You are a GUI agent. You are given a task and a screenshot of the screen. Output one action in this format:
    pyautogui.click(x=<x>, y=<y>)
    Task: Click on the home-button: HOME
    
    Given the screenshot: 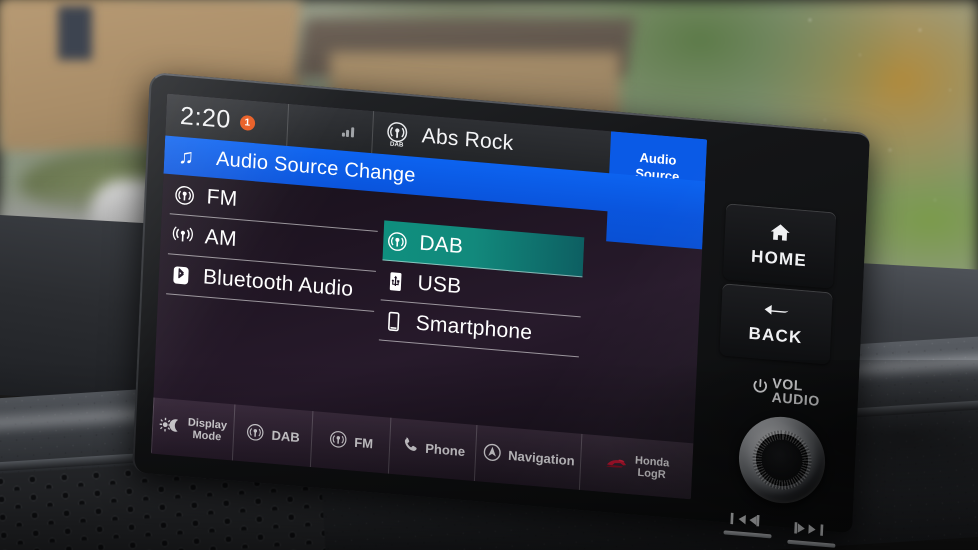 What is the action you would take?
    pyautogui.click(x=779, y=246)
    